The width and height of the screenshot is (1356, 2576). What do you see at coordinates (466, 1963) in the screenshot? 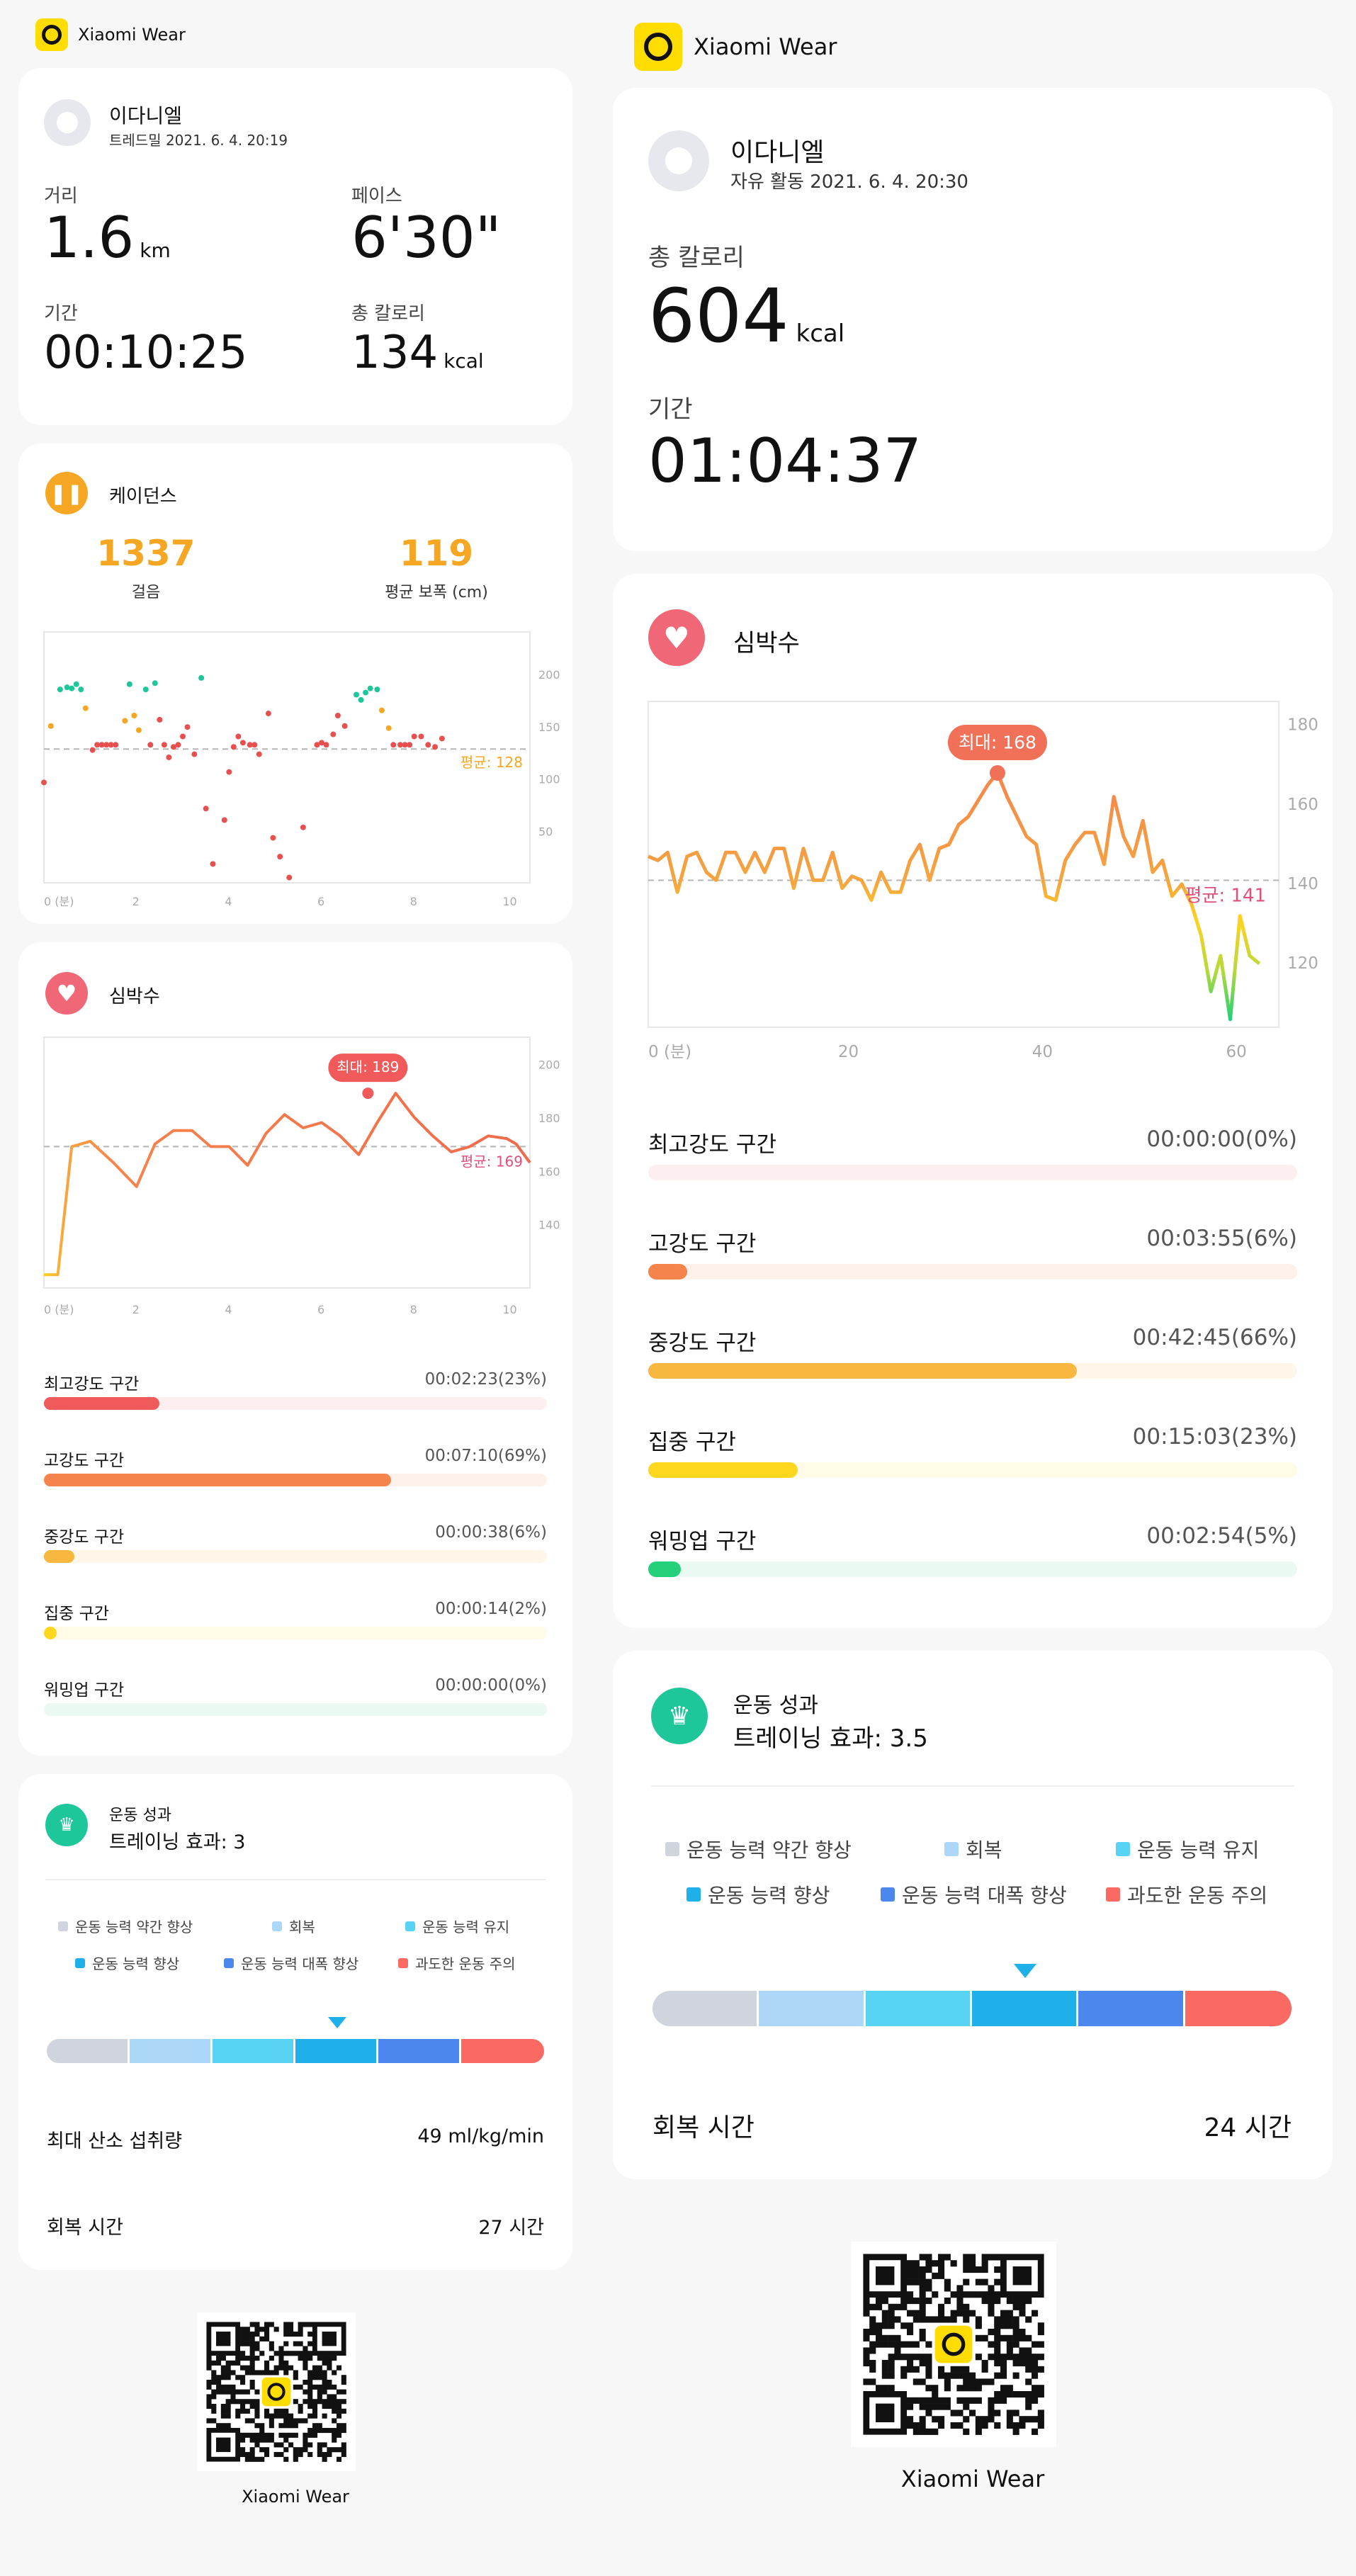
I see `legend-label: 과도한 운동 주의` at bounding box center [466, 1963].